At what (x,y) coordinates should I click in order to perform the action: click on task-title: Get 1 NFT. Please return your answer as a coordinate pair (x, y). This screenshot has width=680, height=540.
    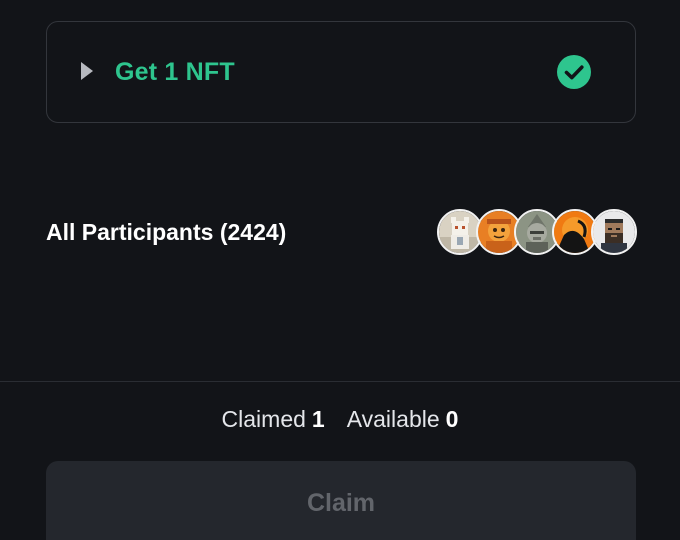
    Looking at the image, I should click on (175, 72).